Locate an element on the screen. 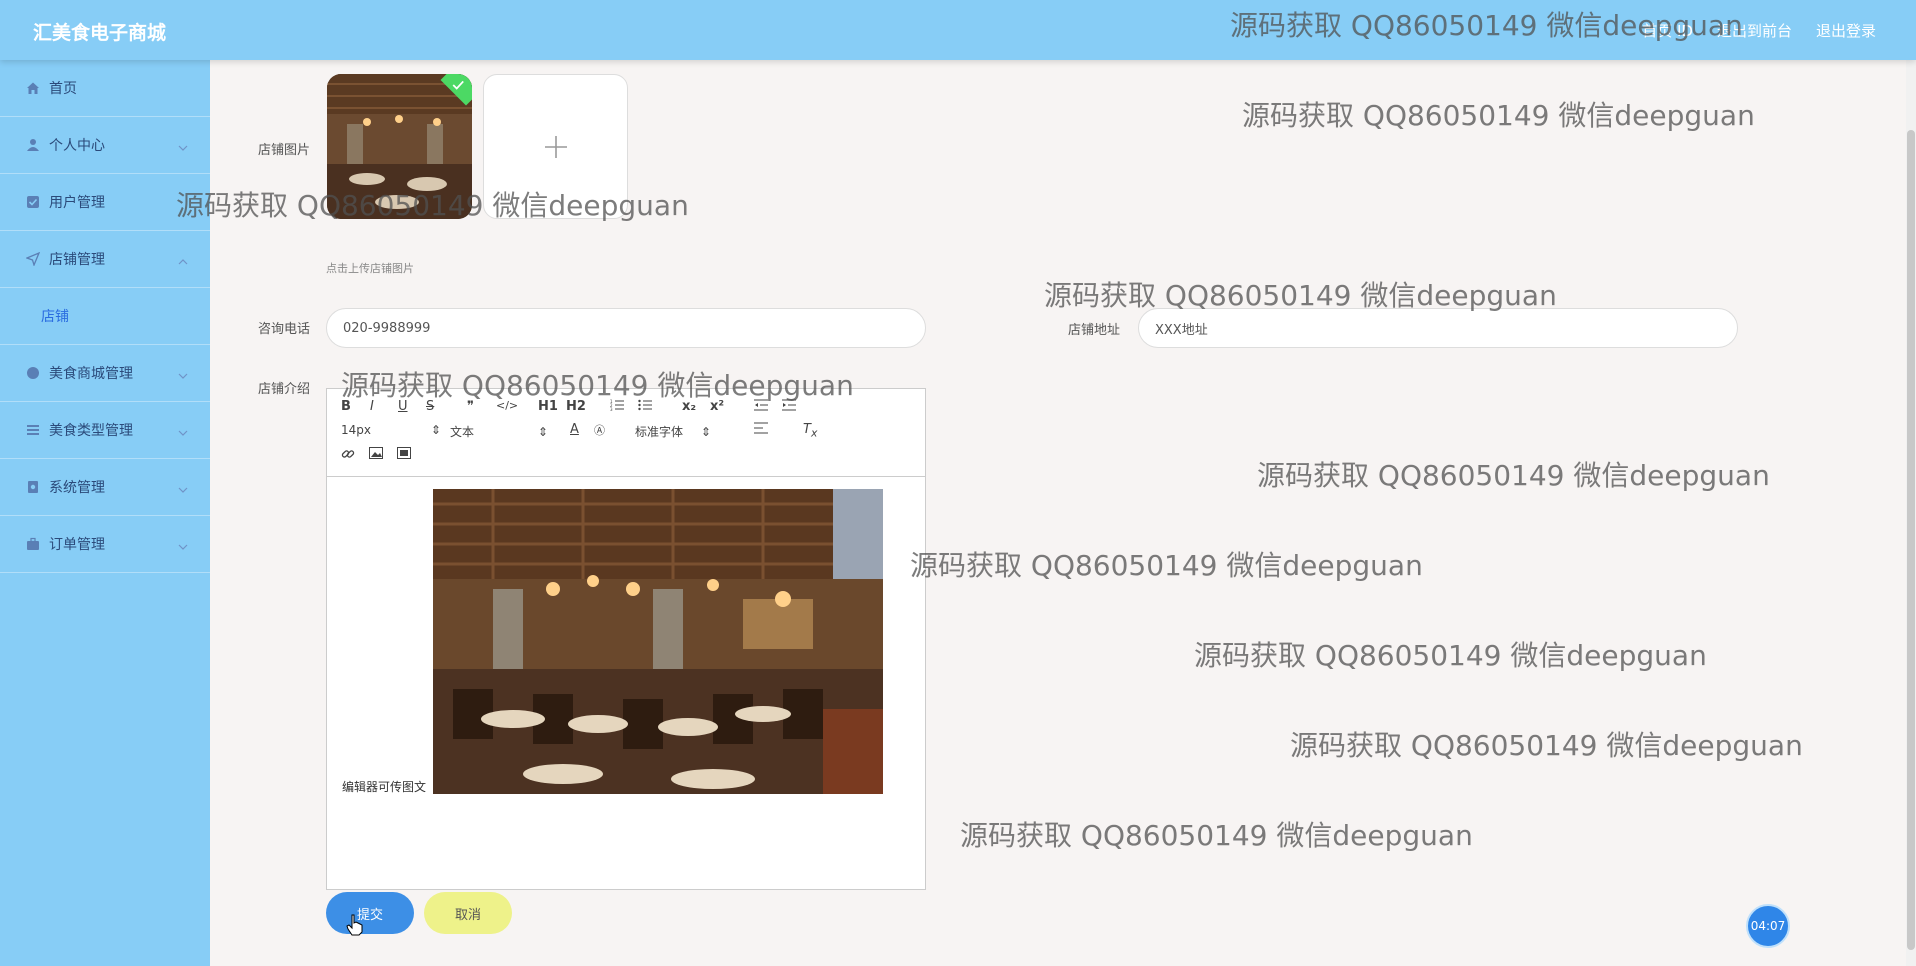  subscript-button: x₂ is located at coordinates (689, 406).